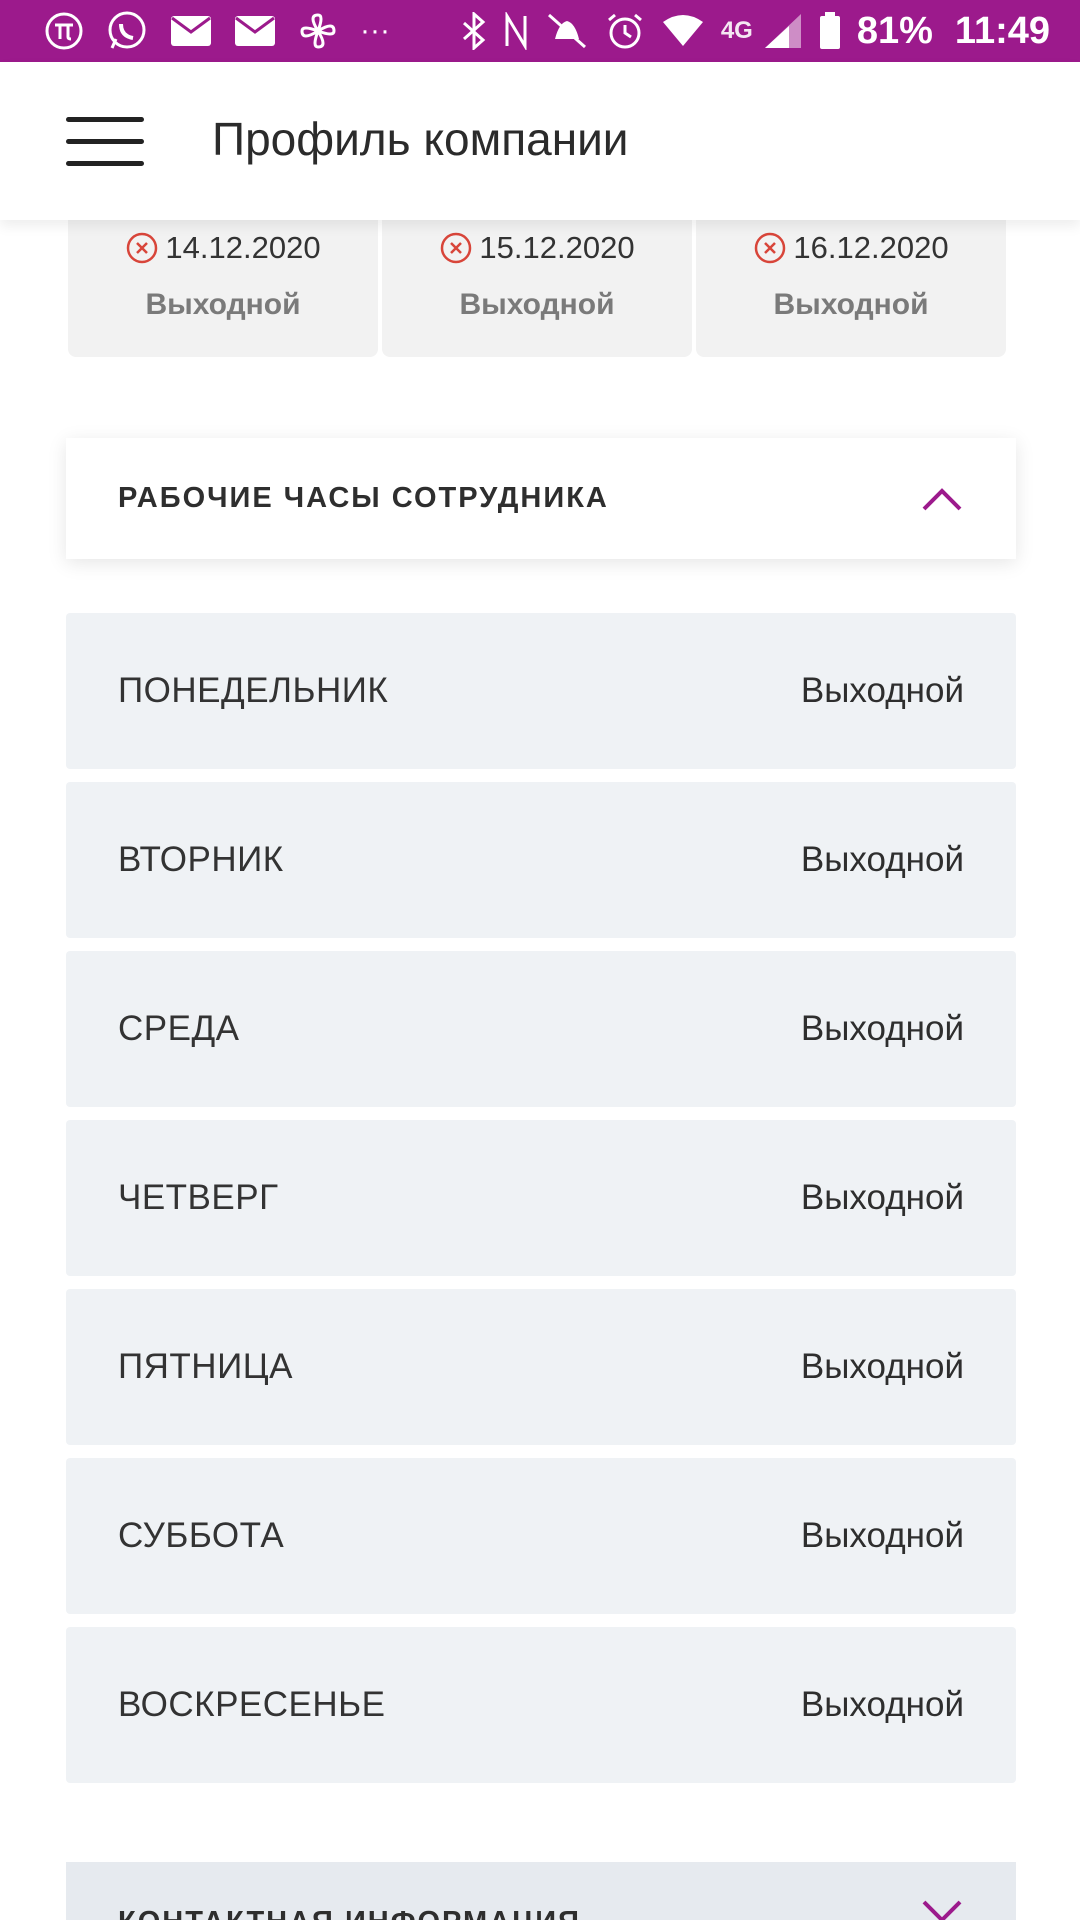  I want to click on chevron-down-icon, so click(942, 1910).